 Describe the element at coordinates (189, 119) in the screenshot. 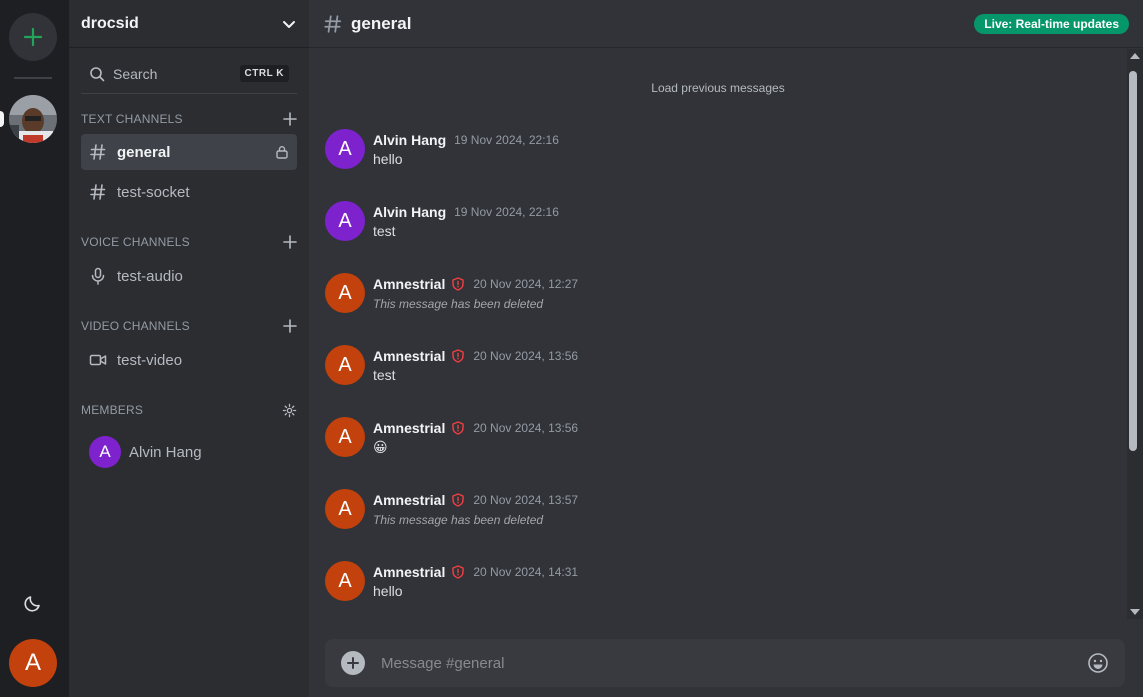

I see `text-channels-header: TEXT CHANNELS` at that location.